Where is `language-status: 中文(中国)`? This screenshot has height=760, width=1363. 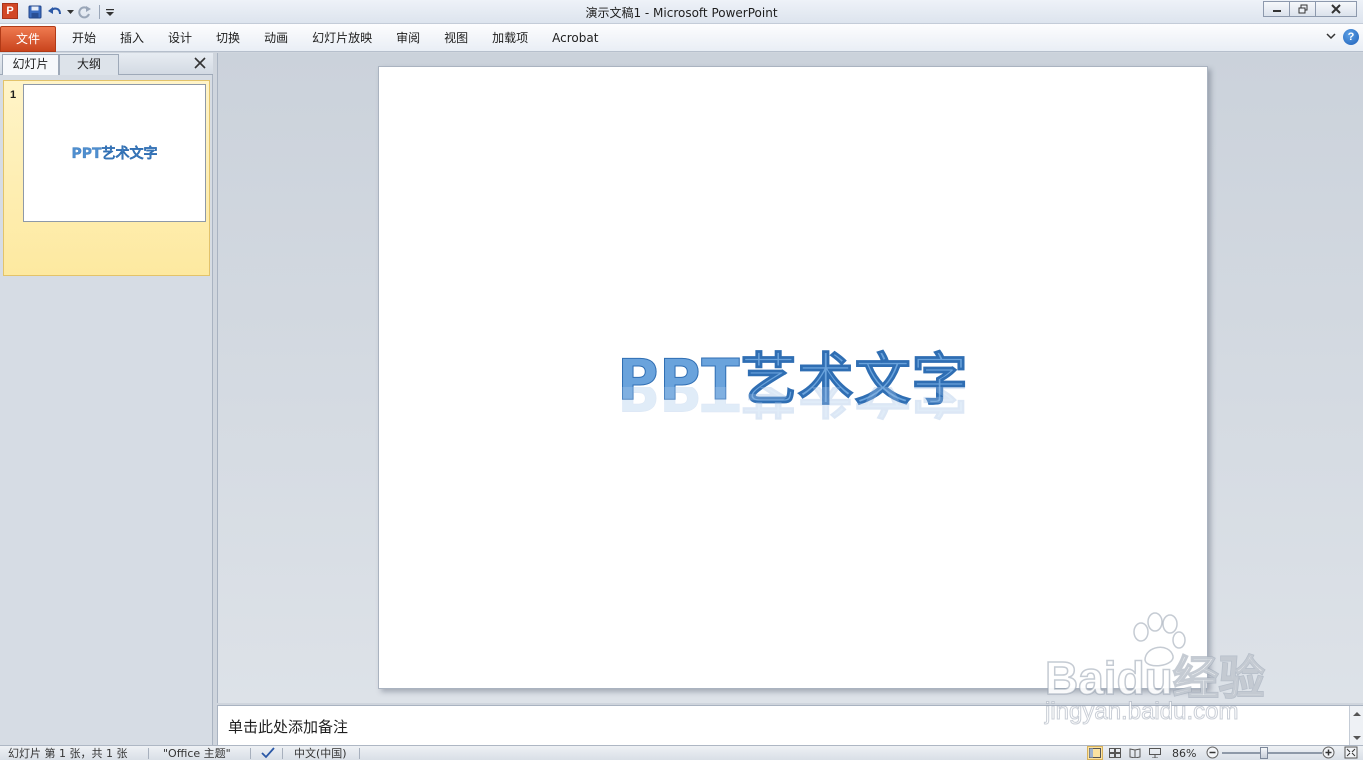
language-status: 中文(中国) is located at coordinates (320, 753).